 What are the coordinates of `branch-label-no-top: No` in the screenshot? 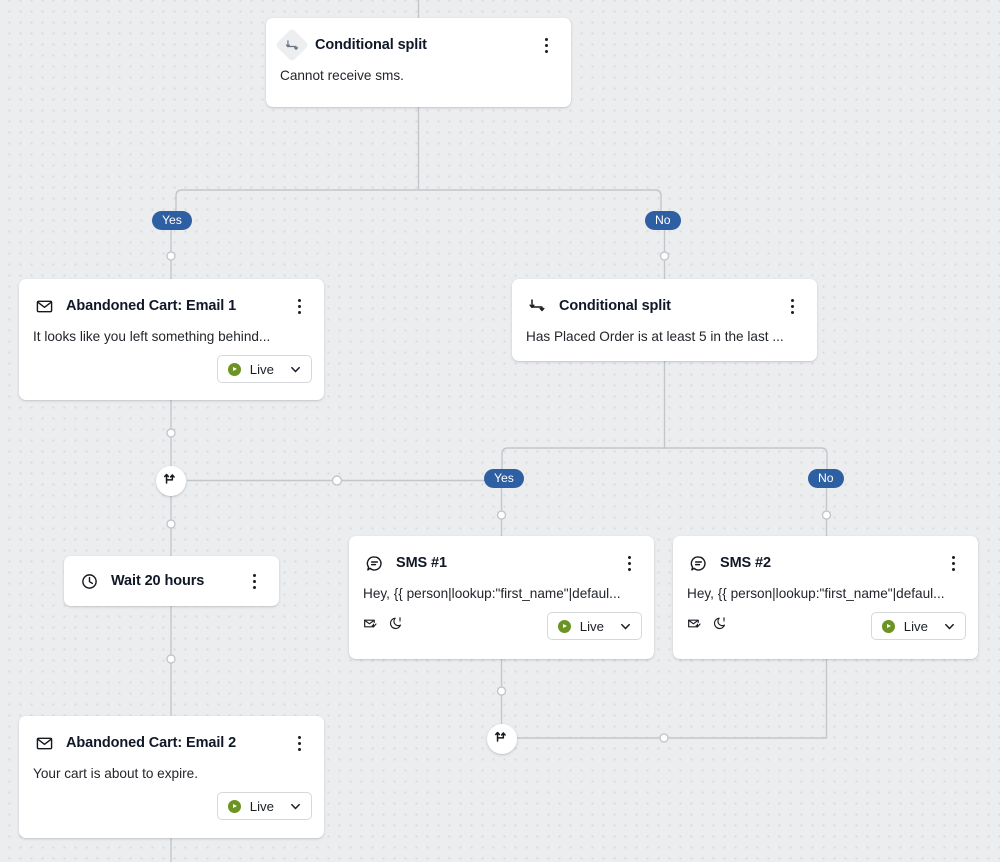 It's located at (663, 220).